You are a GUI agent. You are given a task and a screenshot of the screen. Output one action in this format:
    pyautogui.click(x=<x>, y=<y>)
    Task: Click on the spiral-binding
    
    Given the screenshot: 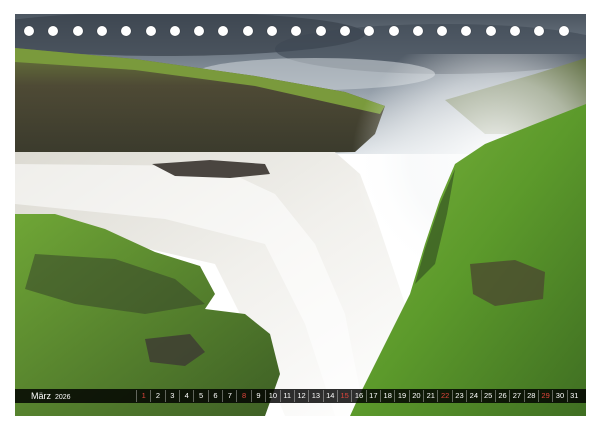 What is the action you would take?
    pyautogui.click(x=300, y=31)
    